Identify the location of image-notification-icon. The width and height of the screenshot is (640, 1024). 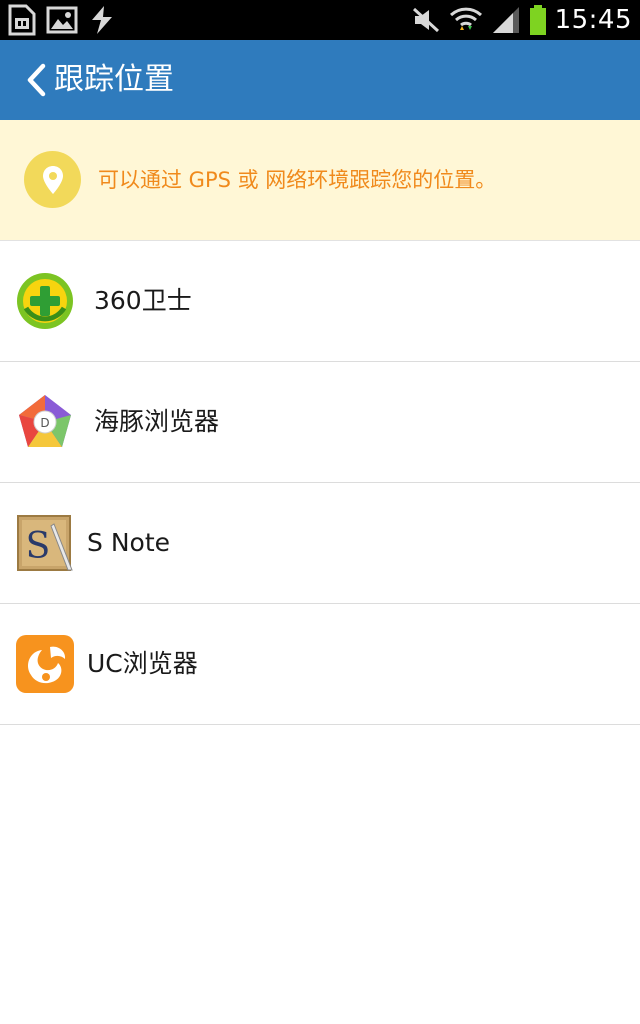
(62, 20).